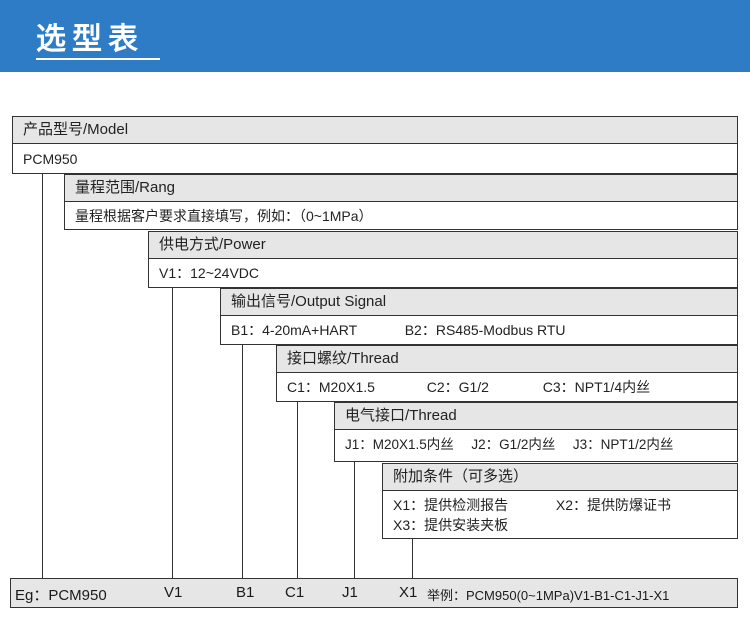 The height and width of the screenshot is (633, 750). I want to click on connector-model, so click(42, 376).